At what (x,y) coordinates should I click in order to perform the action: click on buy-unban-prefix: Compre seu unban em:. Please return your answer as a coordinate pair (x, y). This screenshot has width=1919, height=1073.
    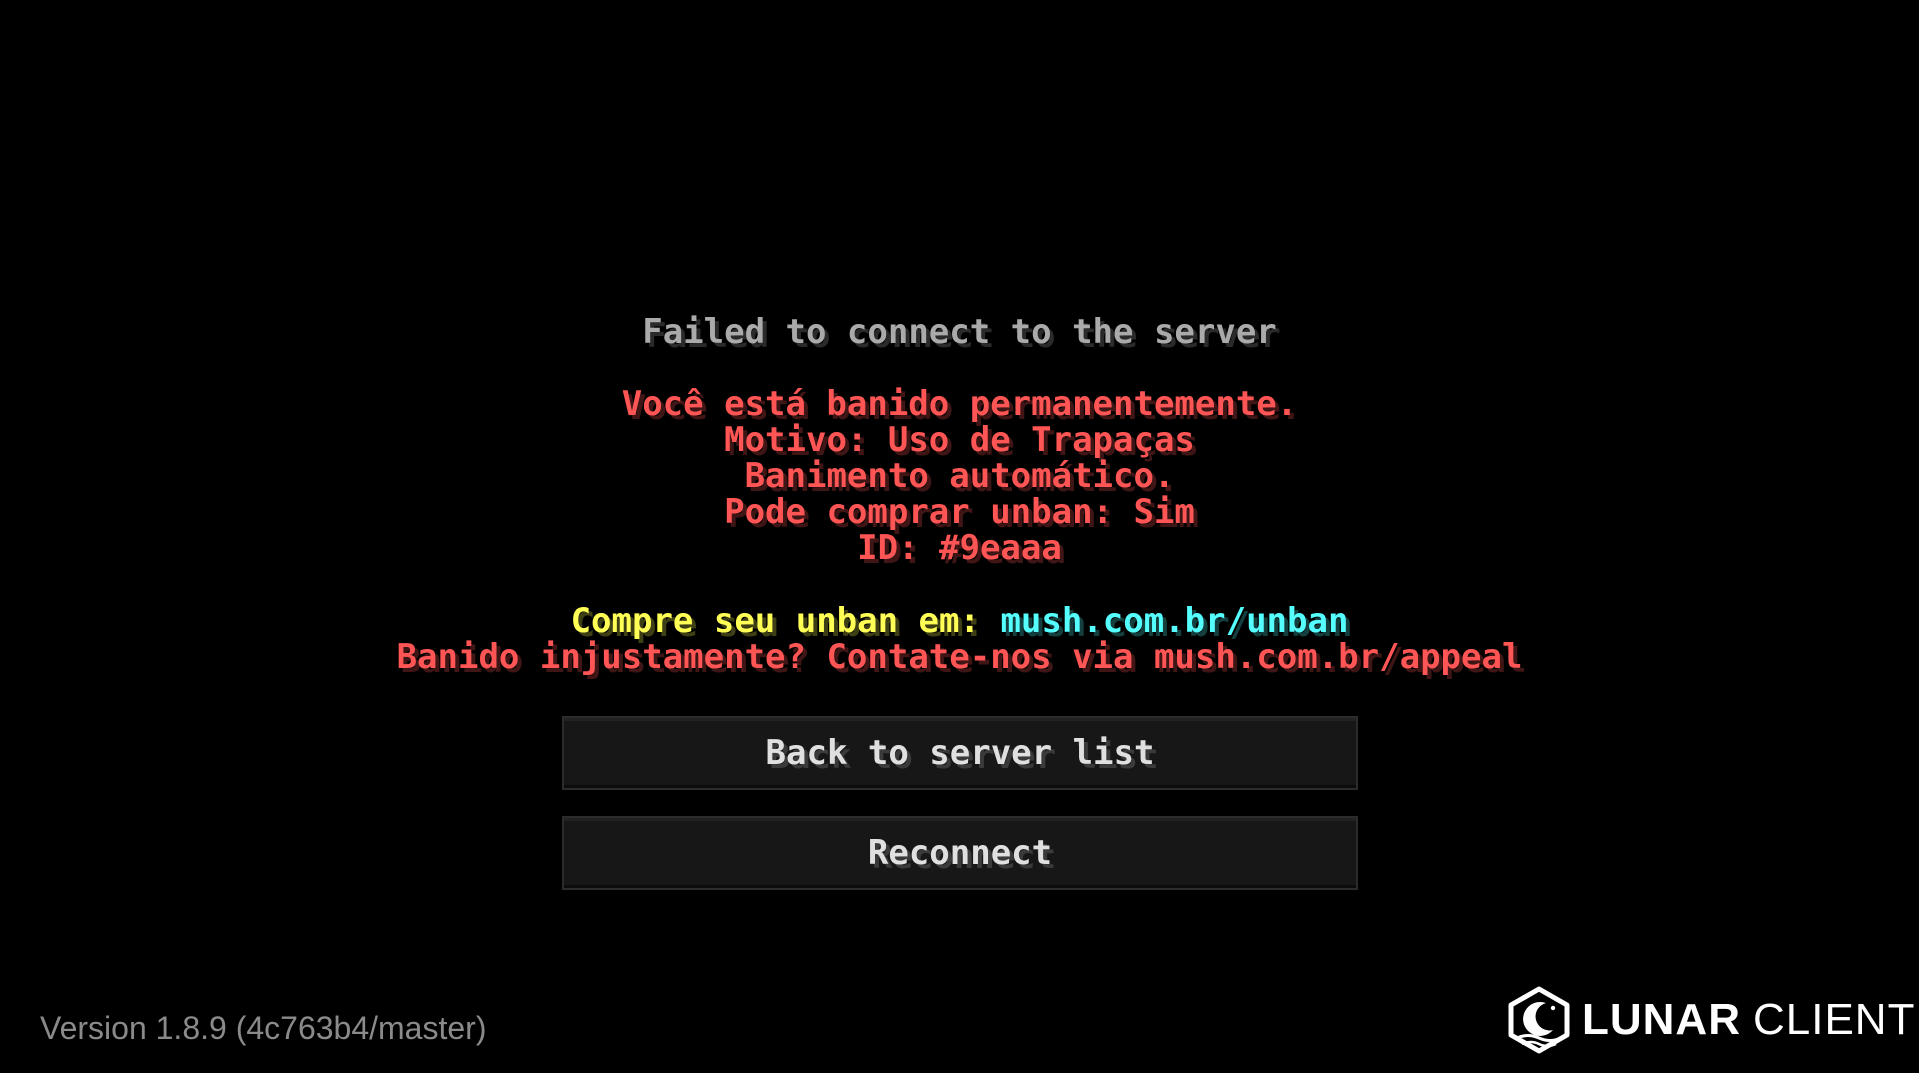
    Looking at the image, I should click on (785, 621).